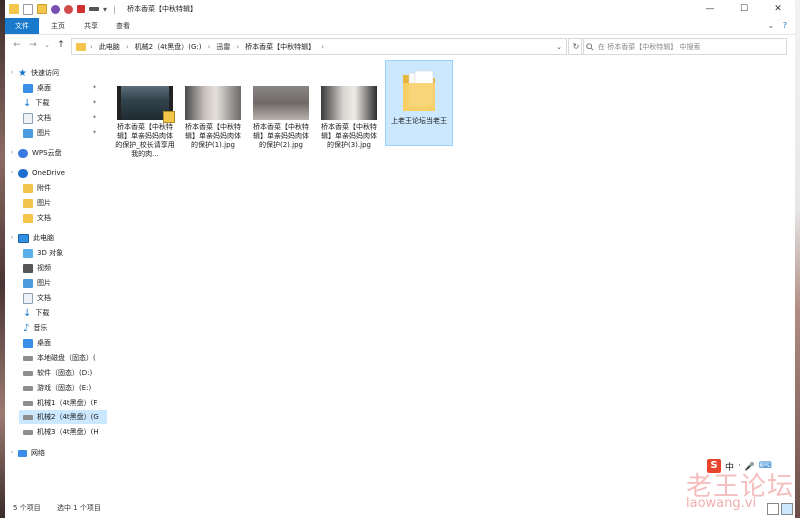 The width and height of the screenshot is (800, 518). What do you see at coordinates (213, 136) in the screenshot?
I see `file-name: 桥本香菜【中秋特辑】单亲妈妈肉体的保护(1).jpg` at bounding box center [213, 136].